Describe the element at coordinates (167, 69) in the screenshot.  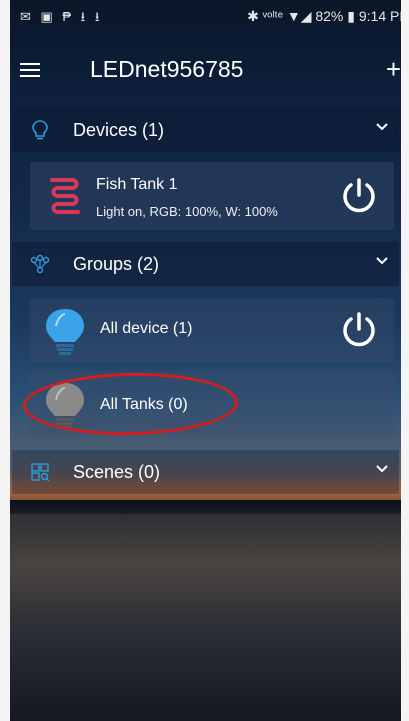
I see `app-title: LEDnet956785` at that location.